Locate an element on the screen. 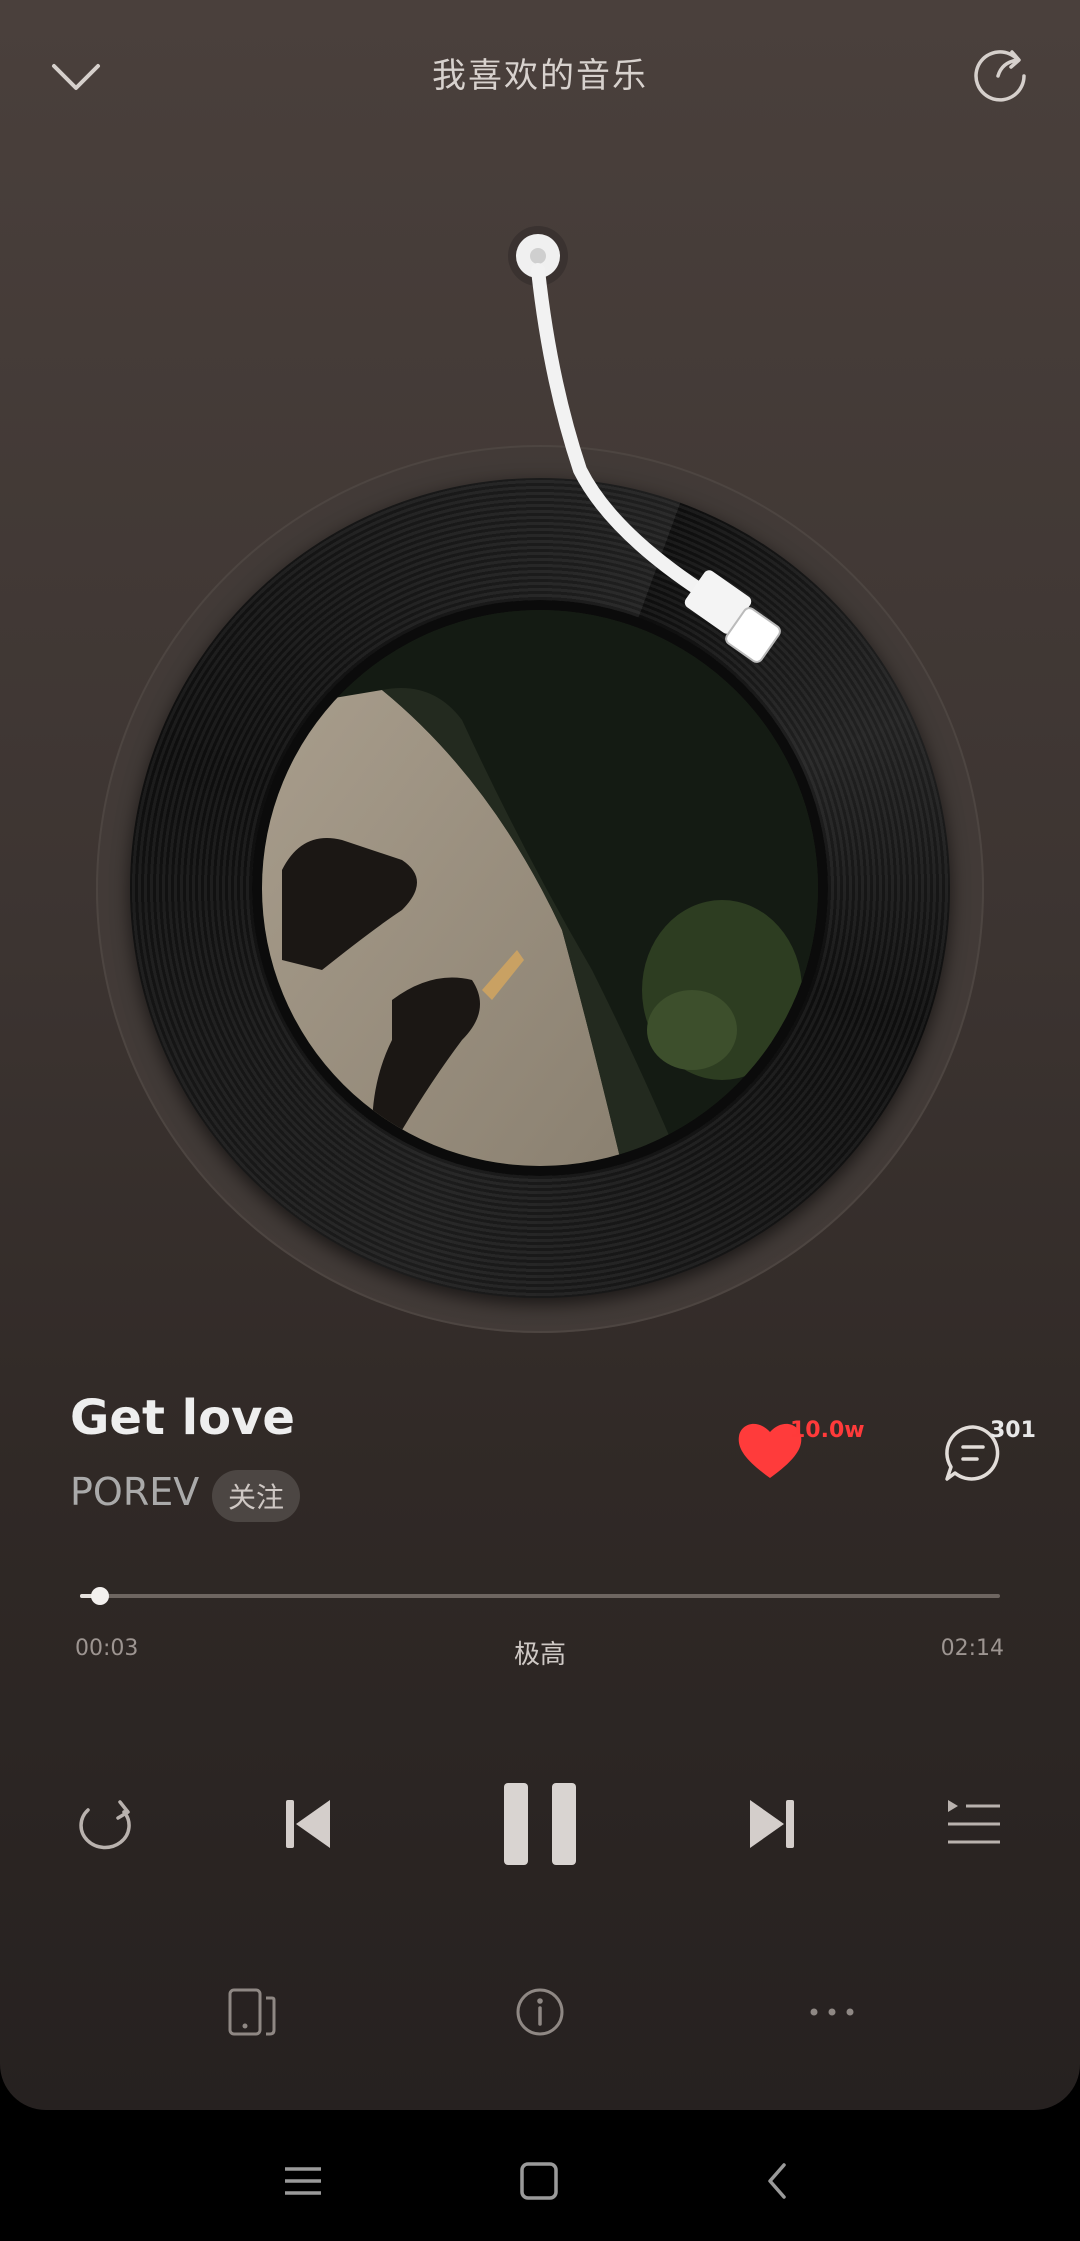  playlist-button is located at coordinates (974, 1824).